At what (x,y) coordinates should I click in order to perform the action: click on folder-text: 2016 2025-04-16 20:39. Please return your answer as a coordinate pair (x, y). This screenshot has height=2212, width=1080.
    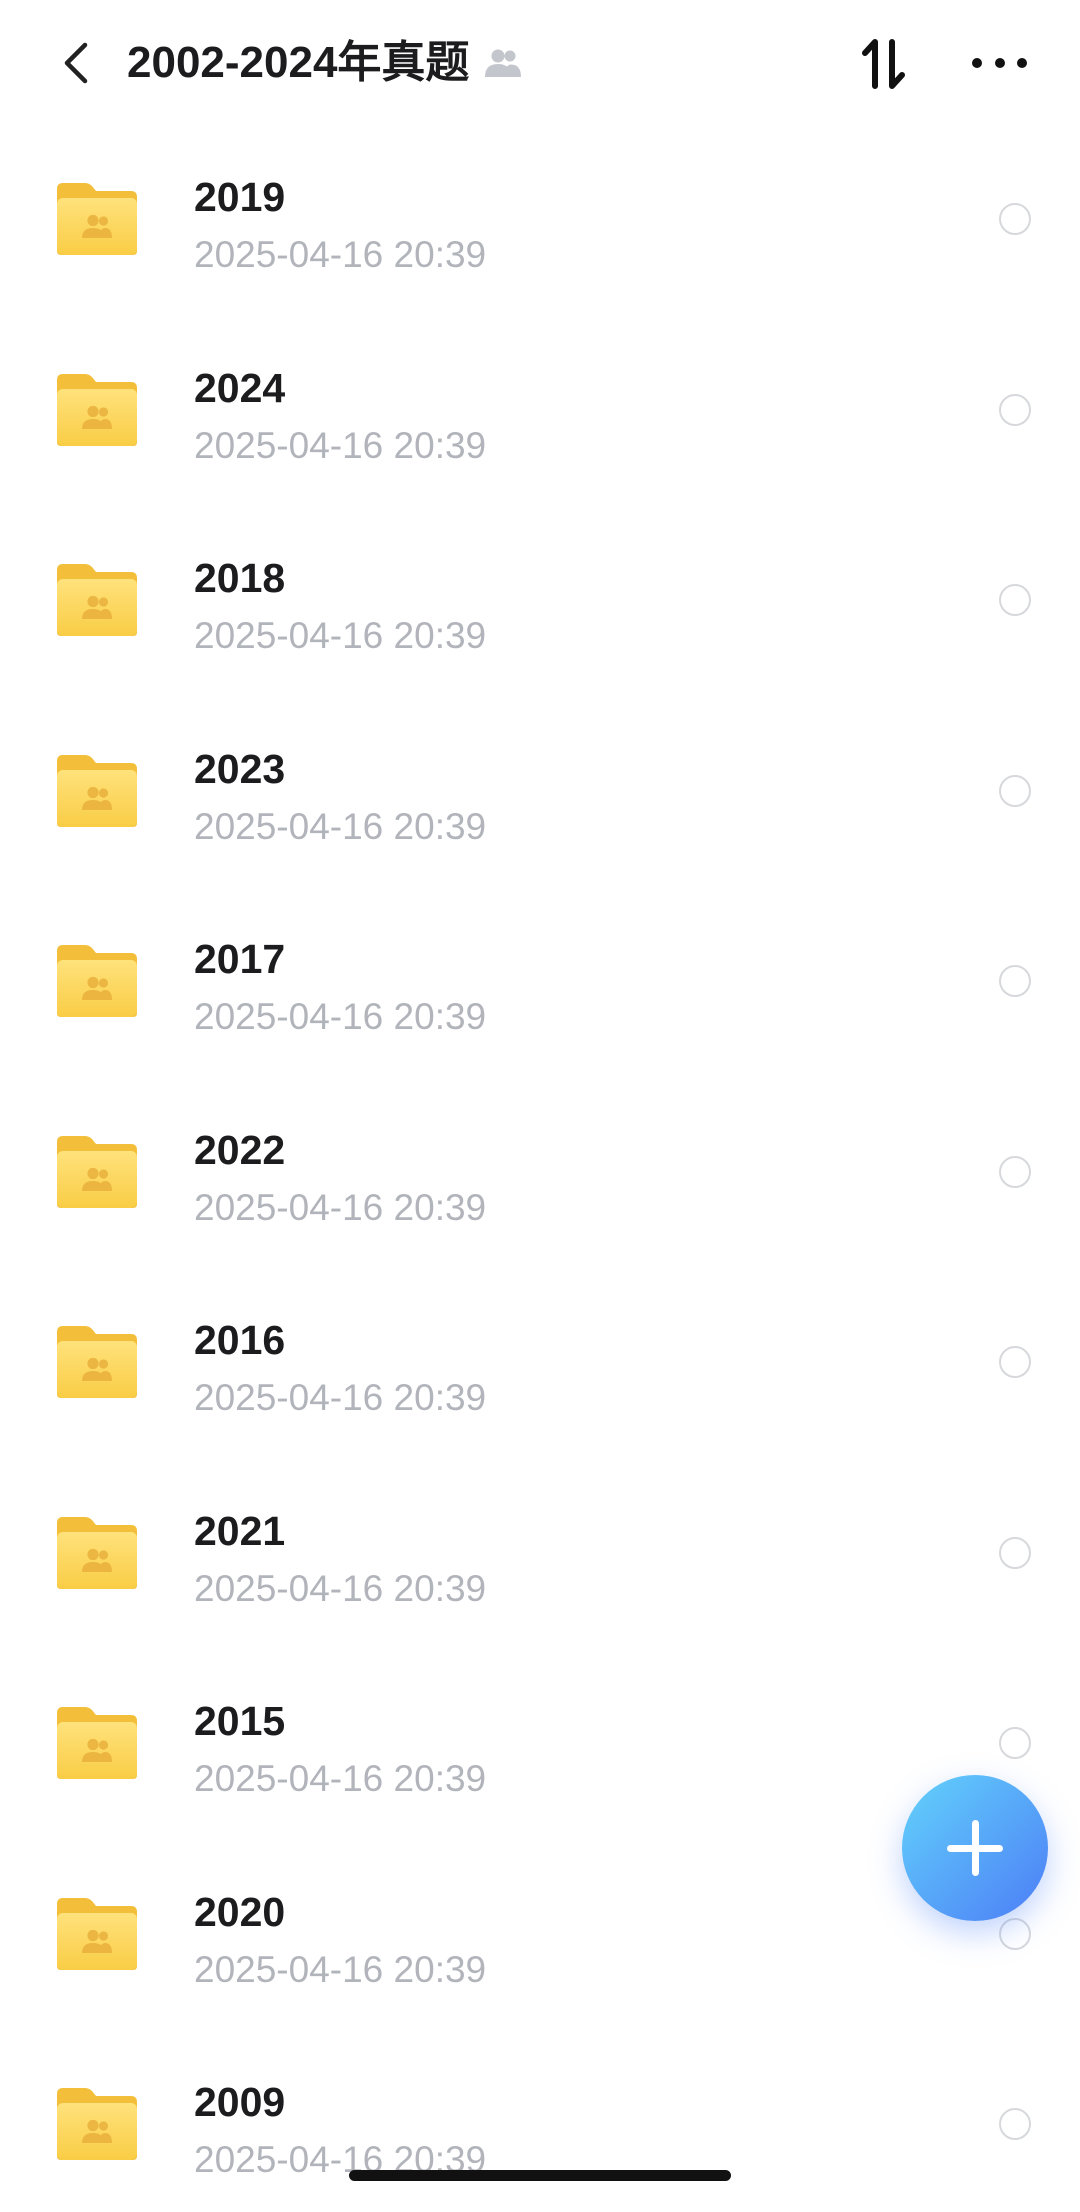
    Looking at the image, I should click on (340, 1367).